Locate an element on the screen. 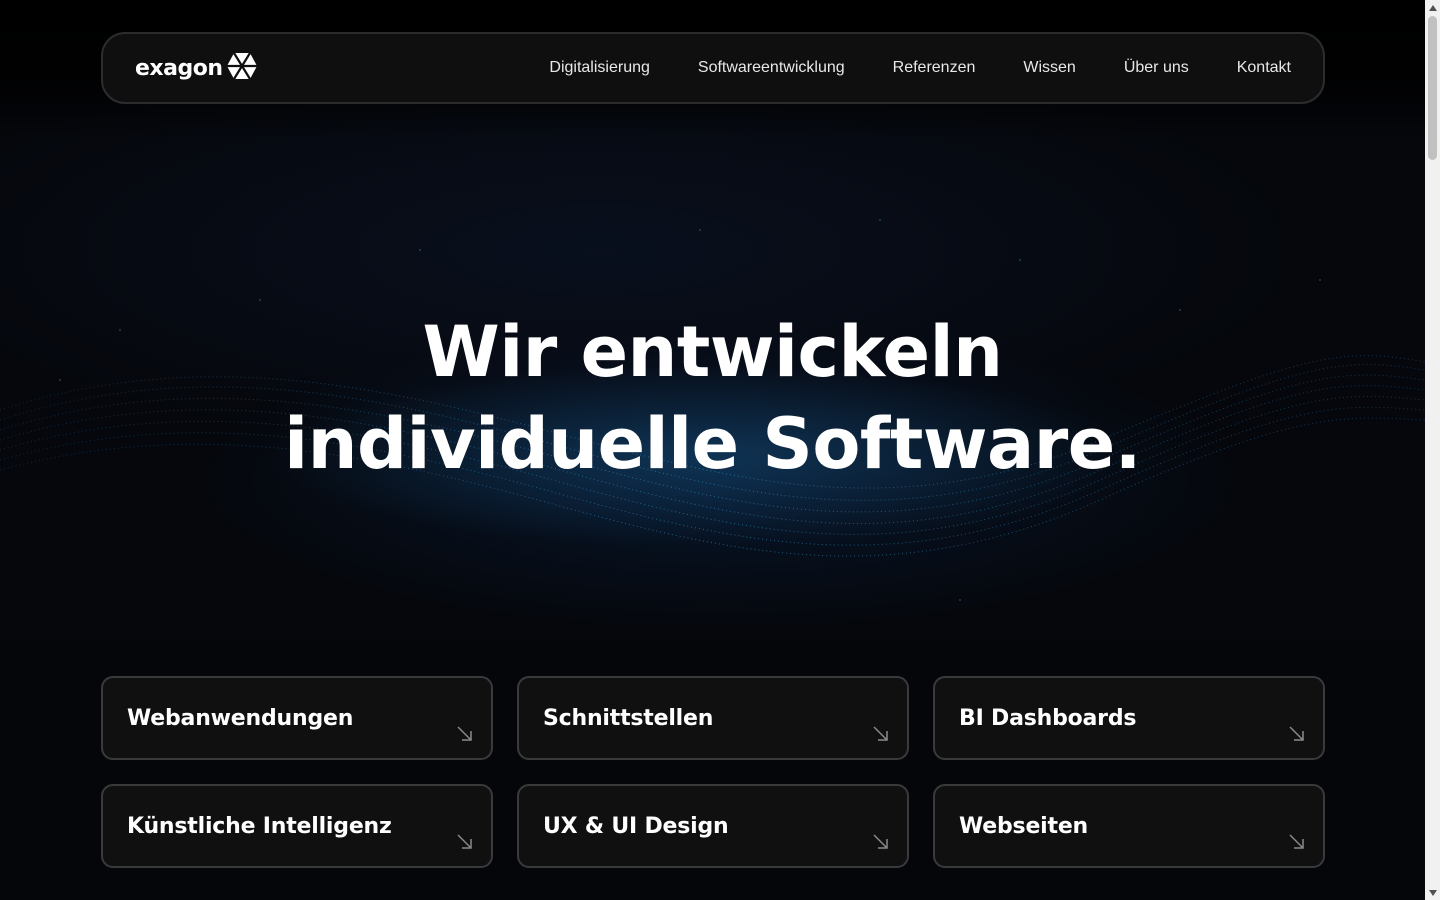  service-card-label: Webseiten is located at coordinates (1024, 826).